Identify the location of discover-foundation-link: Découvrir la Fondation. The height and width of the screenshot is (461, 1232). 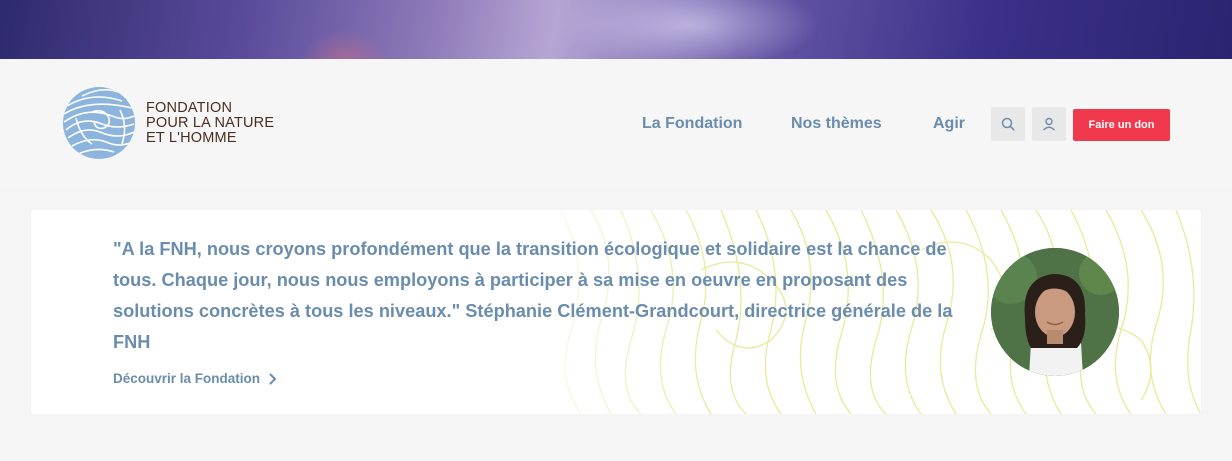
(195, 378).